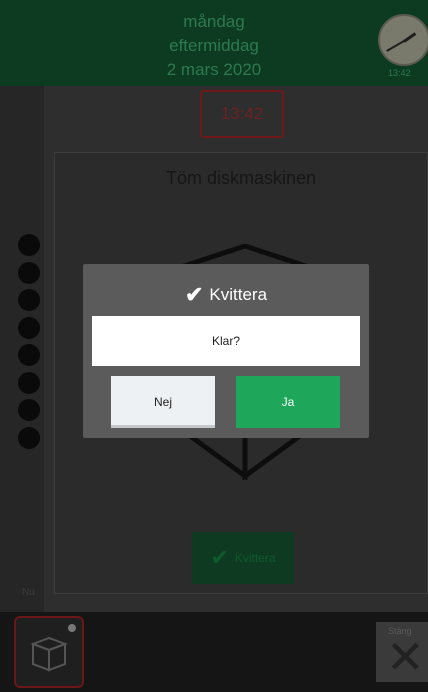  I want to click on acknowledge-button: ✔ Kvittera, so click(243, 558).